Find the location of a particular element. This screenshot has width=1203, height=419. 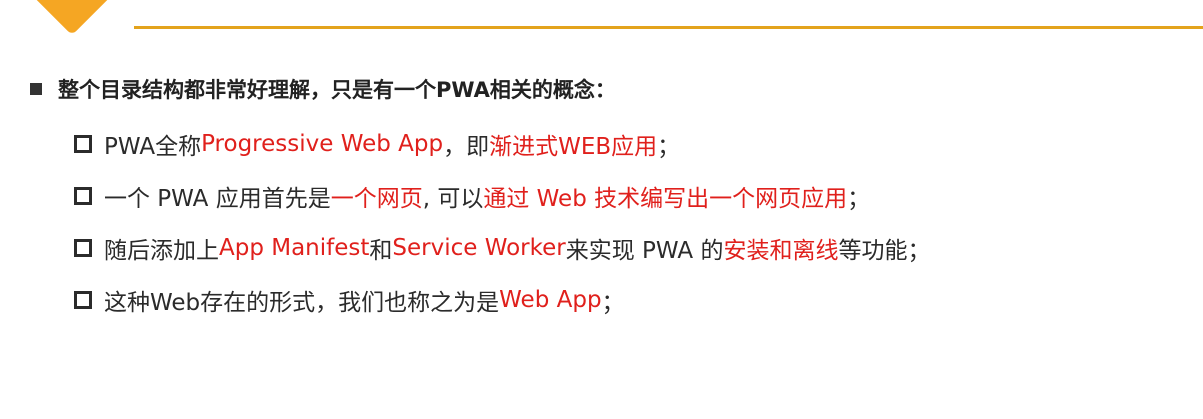

item-text: ，即 is located at coordinates (466, 147).